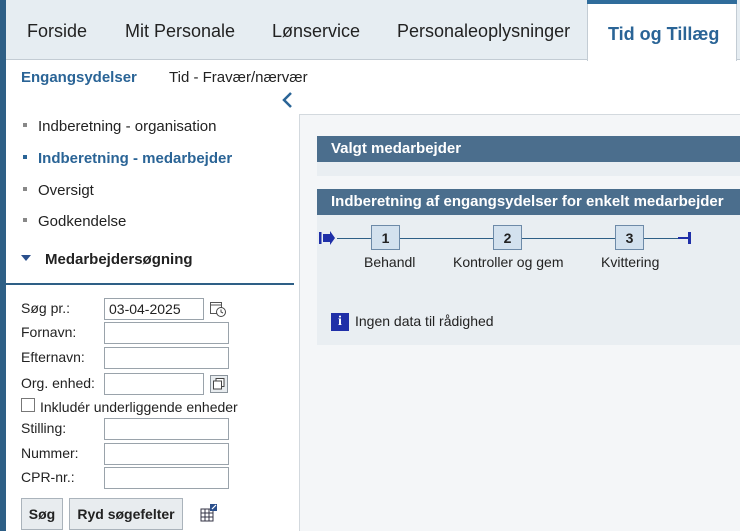  Describe the element at coordinates (528, 169) in the screenshot. I see `selected-employee-panel` at that location.